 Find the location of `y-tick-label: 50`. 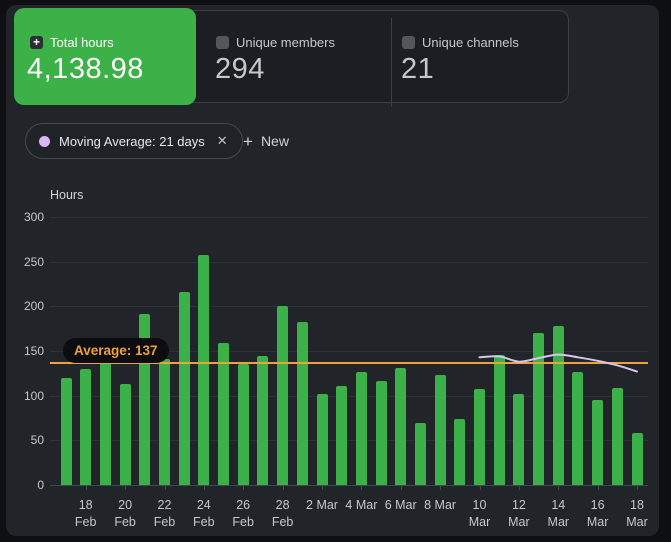

y-tick-label: 50 is located at coordinates (37, 440).